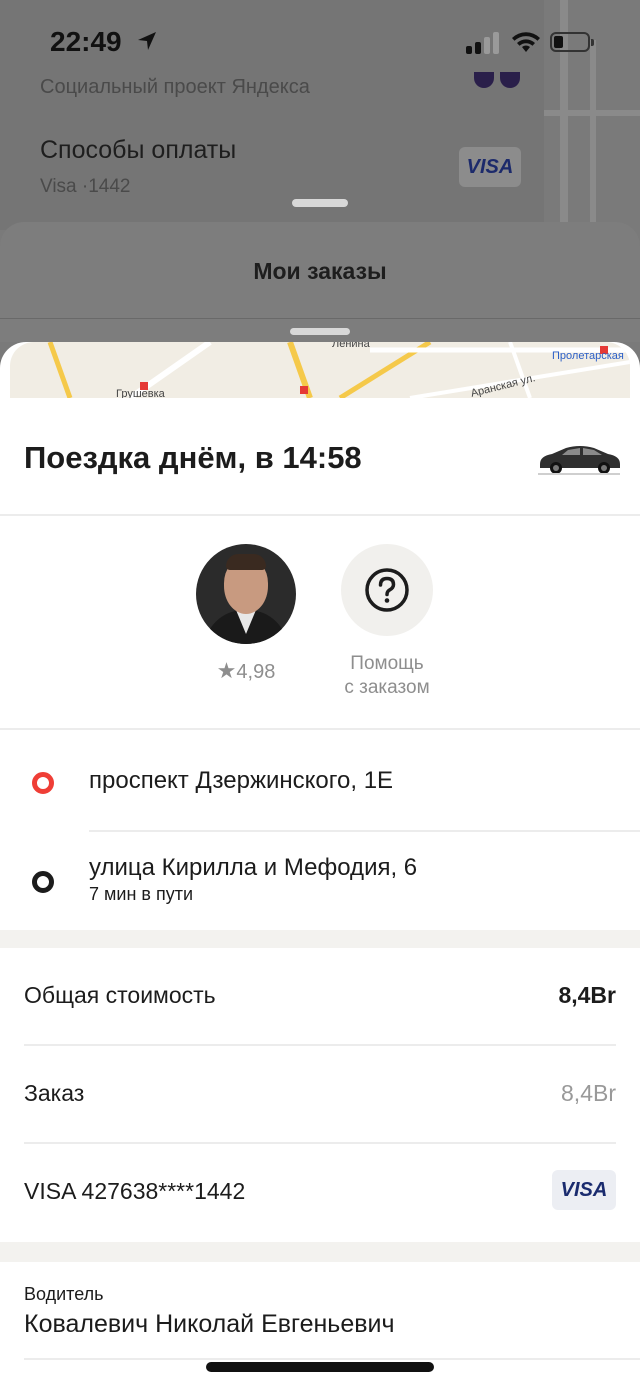 Image resolution: width=640 pixels, height=1386 pixels. What do you see at coordinates (338, 370) in the screenshot?
I see `map-roads` at bounding box center [338, 370].